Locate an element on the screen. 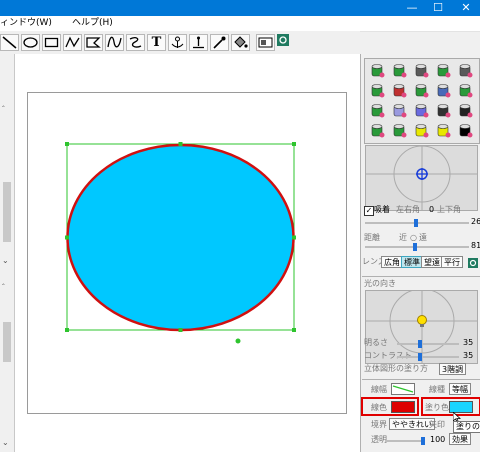 The width and height of the screenshot is (480, 452). freehand-icon is located at coordinates (135, 42).